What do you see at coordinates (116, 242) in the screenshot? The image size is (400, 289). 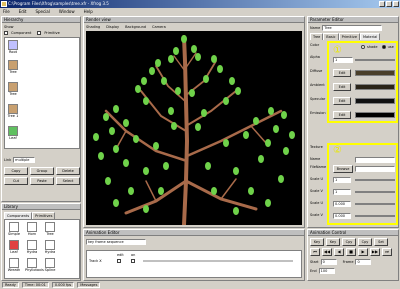 I see `keyframe-sequence-field: key frame sequence` at bounding box center [116, 242].